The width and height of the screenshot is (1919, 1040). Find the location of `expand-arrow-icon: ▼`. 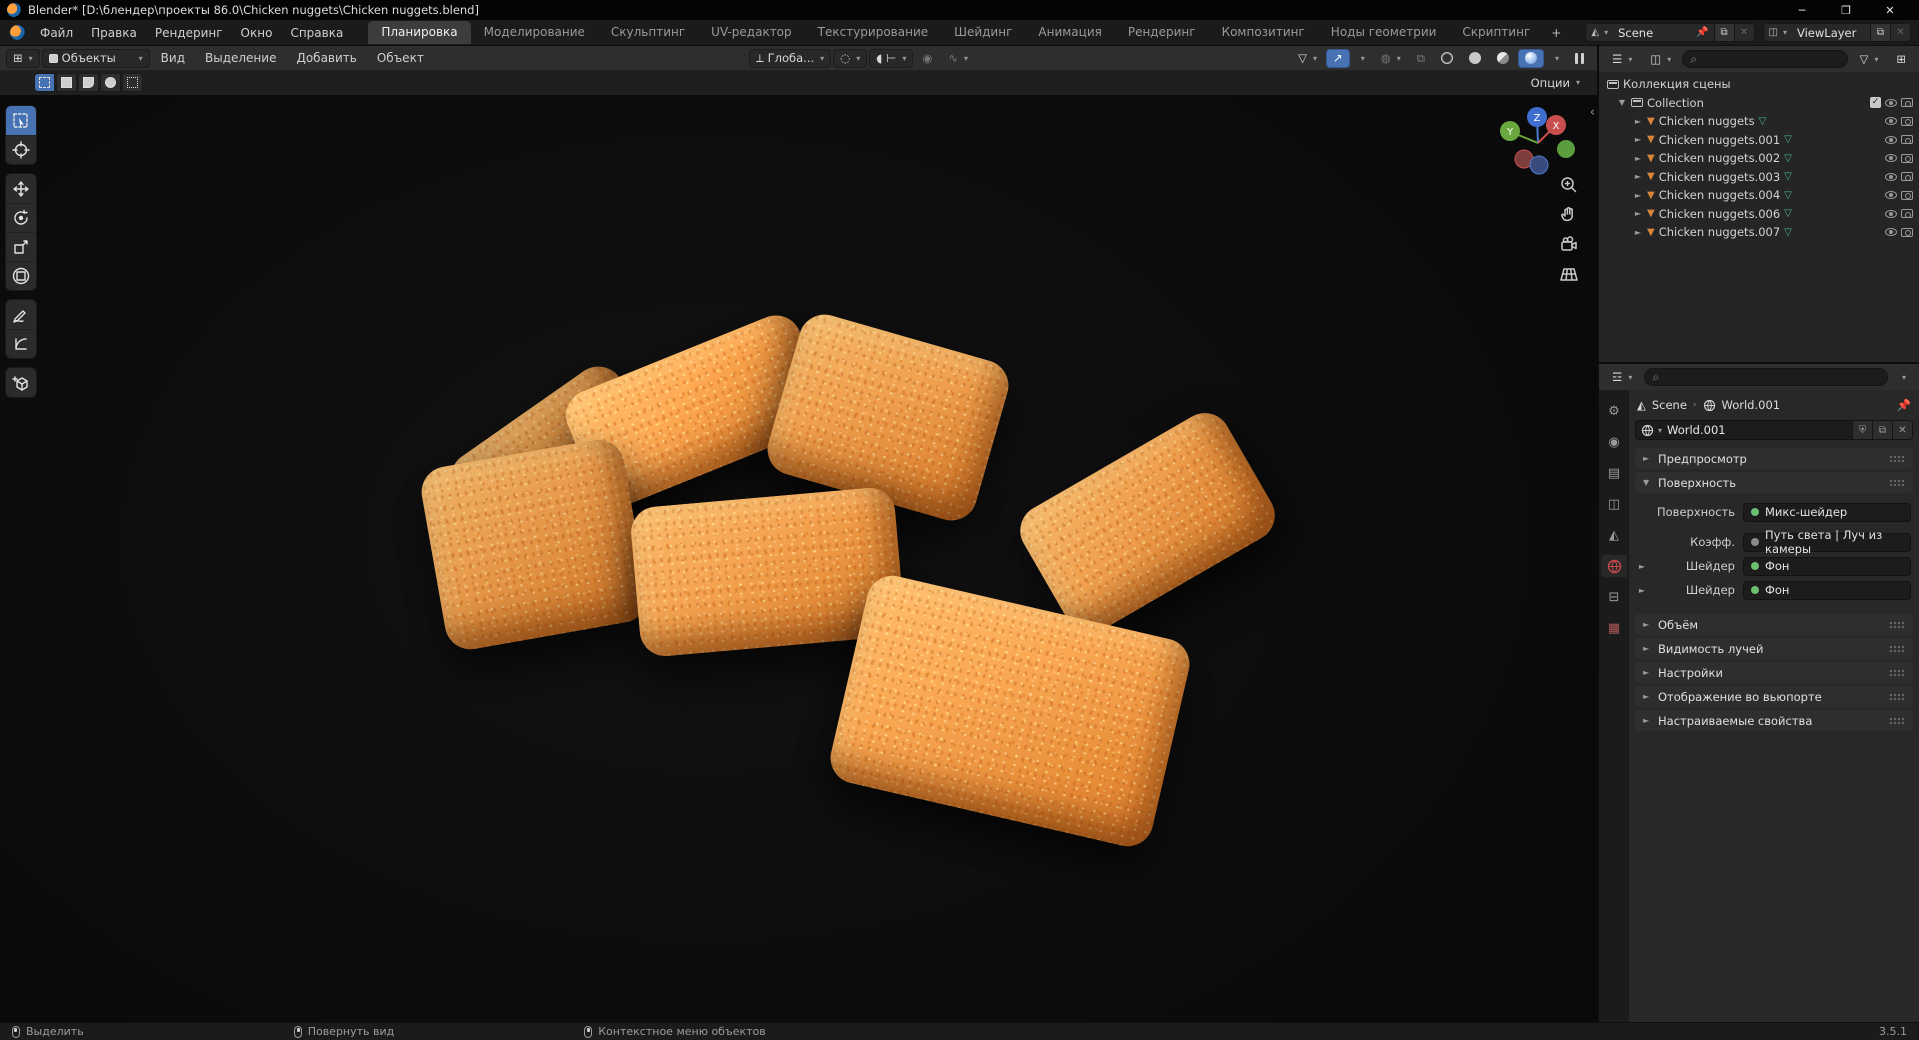

expand-arrow-icon: ▼ is located at coordinates (1622, 102).